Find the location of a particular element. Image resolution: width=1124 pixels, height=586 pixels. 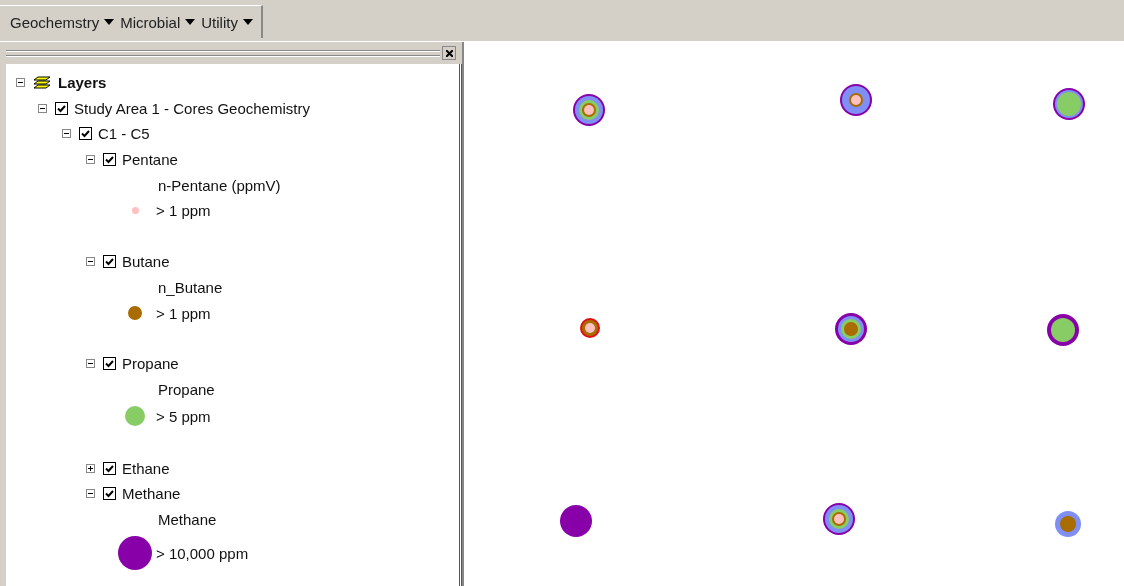

close-icon is located at coordinates (449, 53).